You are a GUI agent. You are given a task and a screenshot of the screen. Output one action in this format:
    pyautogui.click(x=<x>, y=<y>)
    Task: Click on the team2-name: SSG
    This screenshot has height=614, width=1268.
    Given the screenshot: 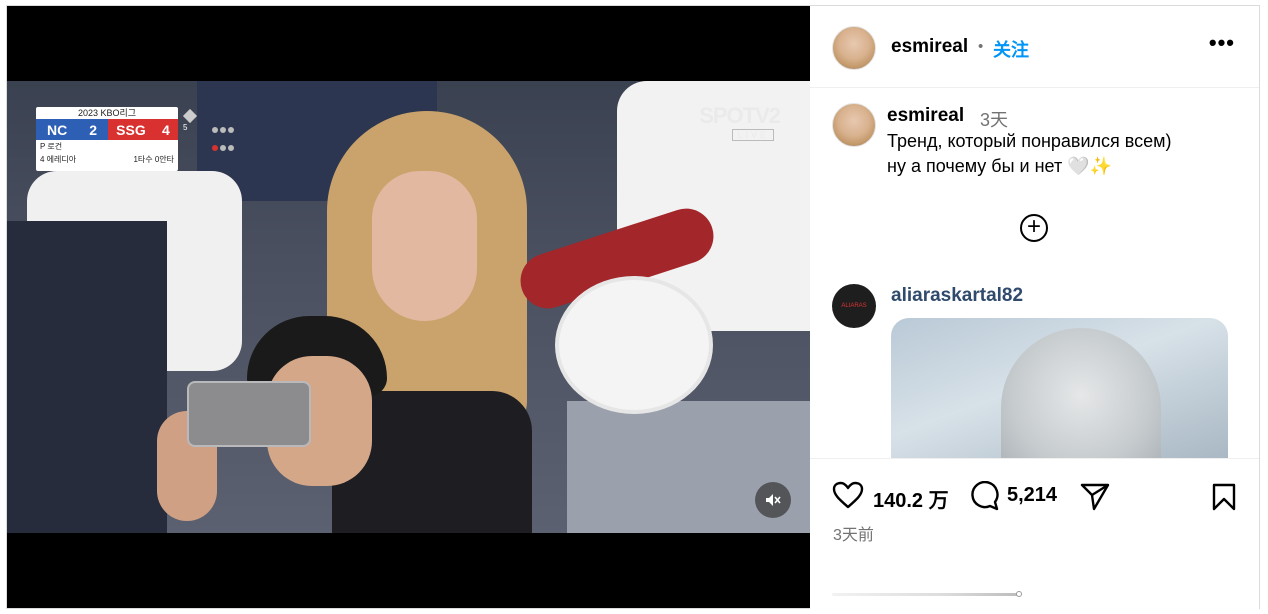 What is the action you would take?
    pyautogui.click(x=131, y=129)
    